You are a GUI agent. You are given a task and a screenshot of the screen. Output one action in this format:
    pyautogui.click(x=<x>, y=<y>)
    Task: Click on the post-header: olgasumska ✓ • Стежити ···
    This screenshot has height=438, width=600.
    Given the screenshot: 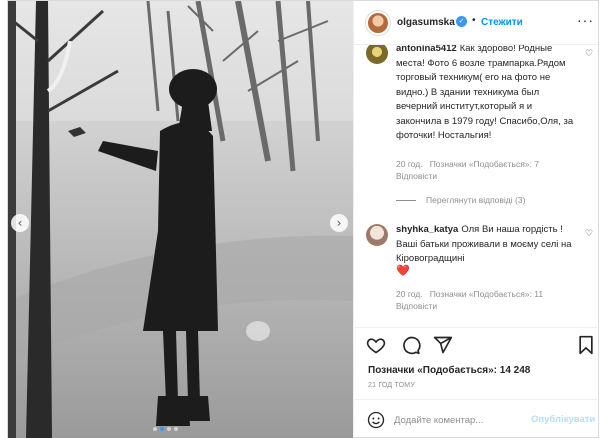 What is the action you would take?
    pyautogui.click(x=477, y=23)
    